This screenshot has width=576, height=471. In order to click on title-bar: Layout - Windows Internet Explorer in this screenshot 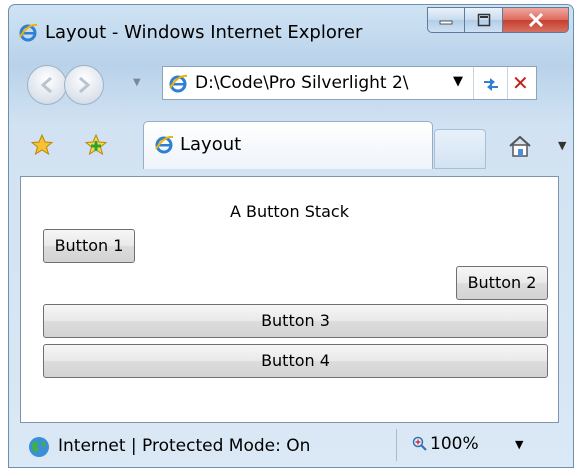, I will do `click(291, 27)`.